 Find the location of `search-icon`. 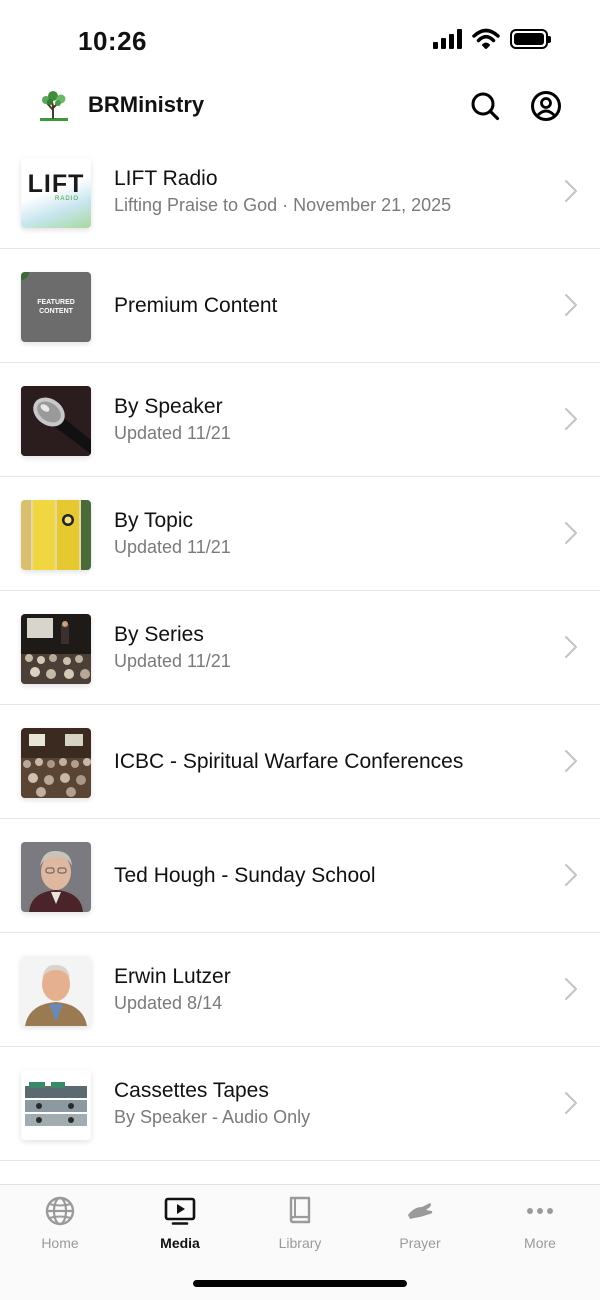

search-icon is located at coordinates (485, 106).